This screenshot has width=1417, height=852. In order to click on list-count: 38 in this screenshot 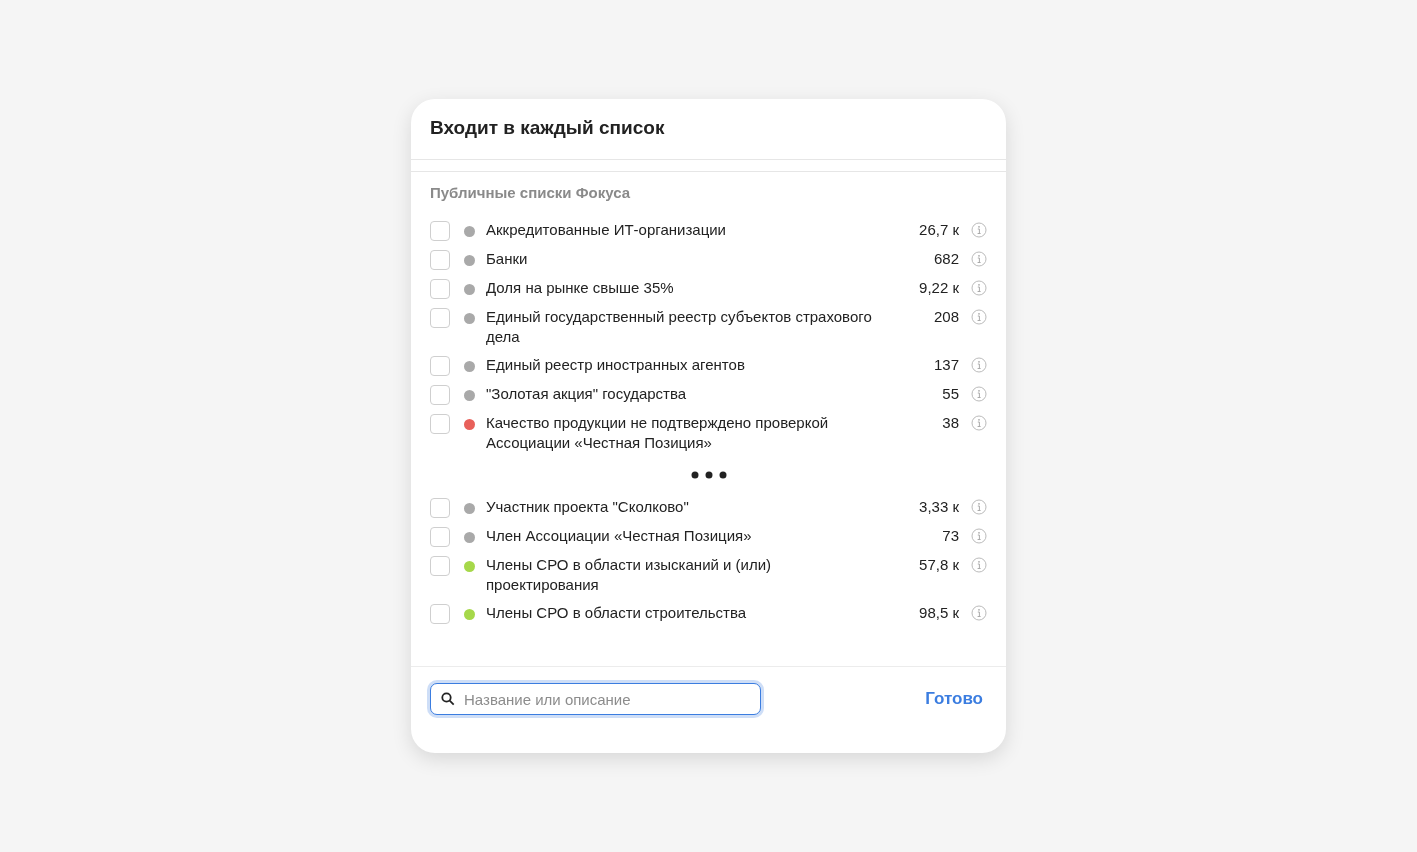, I will do `click(950, 423)`.